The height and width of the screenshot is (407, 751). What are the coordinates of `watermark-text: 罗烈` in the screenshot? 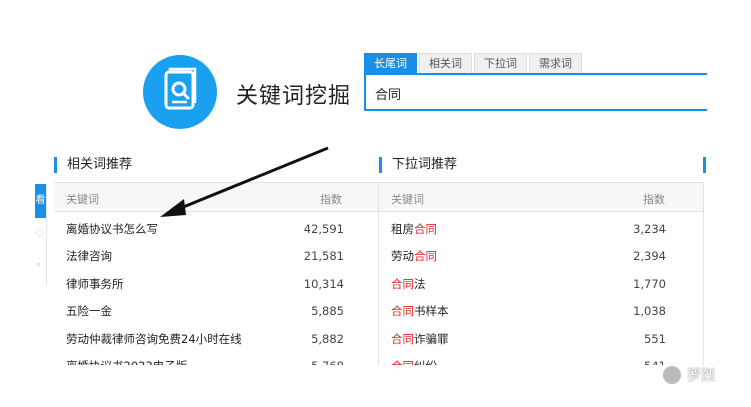 It's located at (701, 376).